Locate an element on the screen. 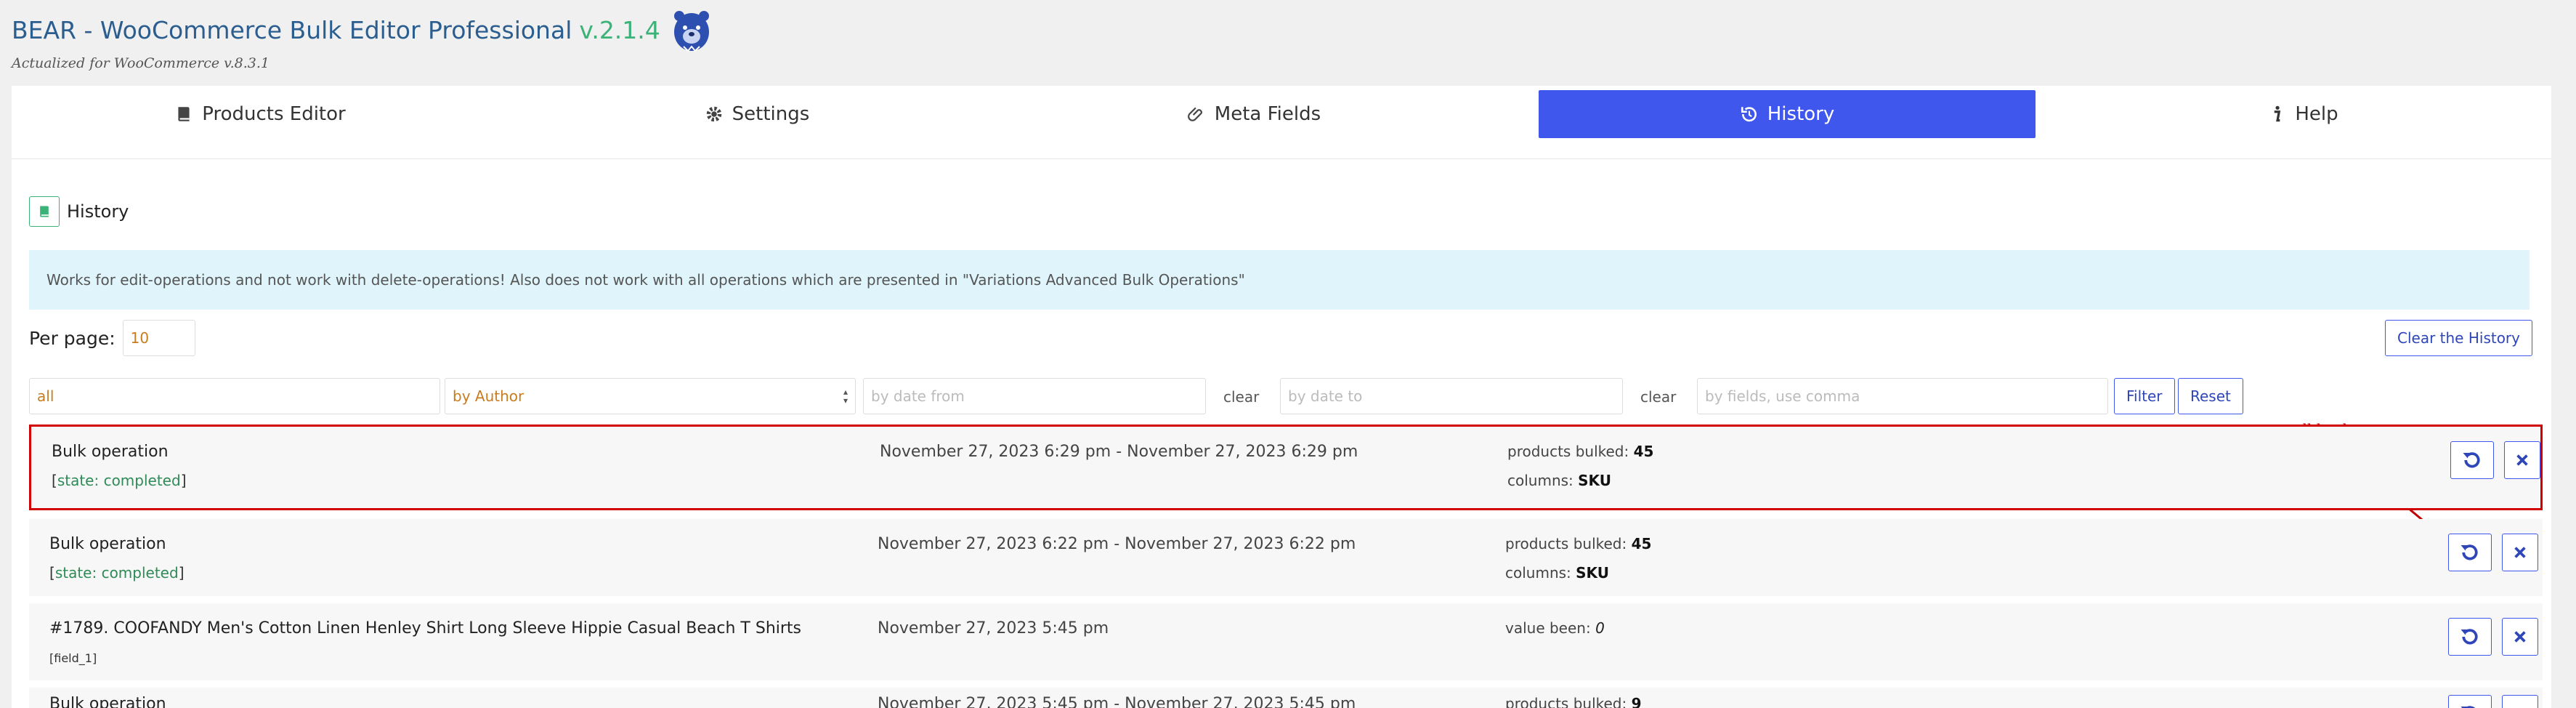 This screenshot has width=2576, height=708. author-select: by Author ▴ ▾ is located at coordinates (650, 396).